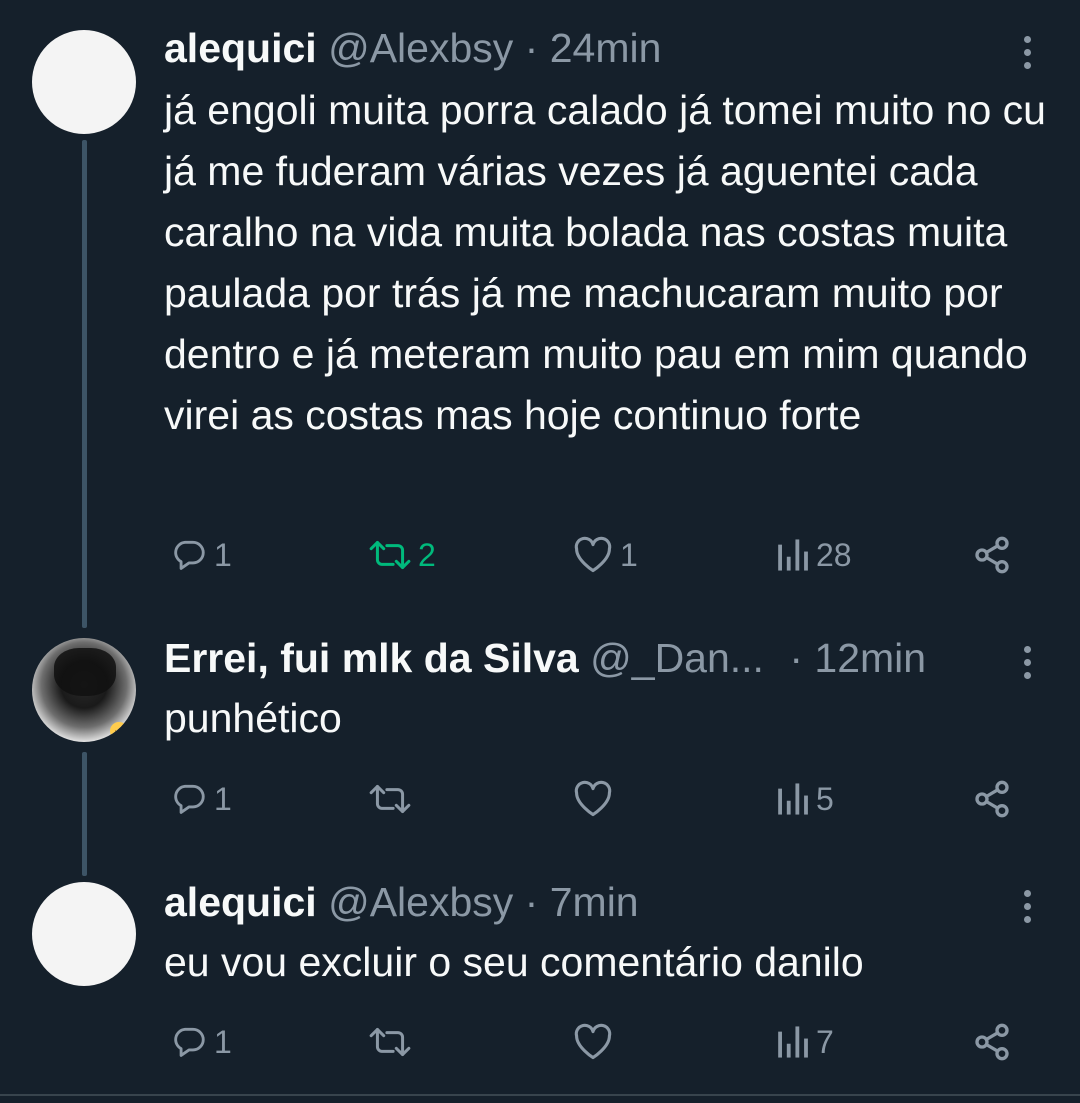 The width and height of the screenshot is (1080, 1103). What do you see at coordinates (793, 1042) in the screenshot?
I see `views-icon` at bounding box center [793, 1042].